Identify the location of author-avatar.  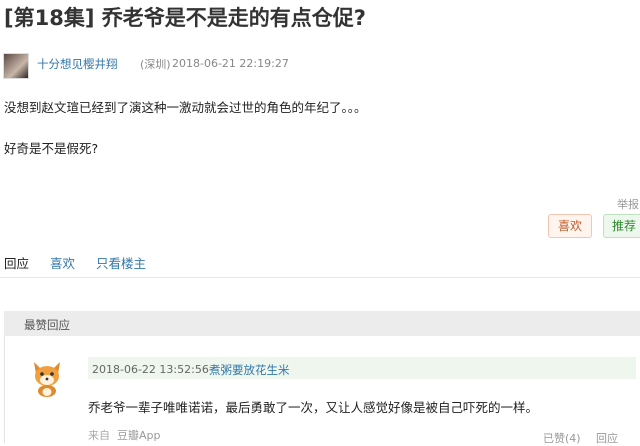
(16, 66).